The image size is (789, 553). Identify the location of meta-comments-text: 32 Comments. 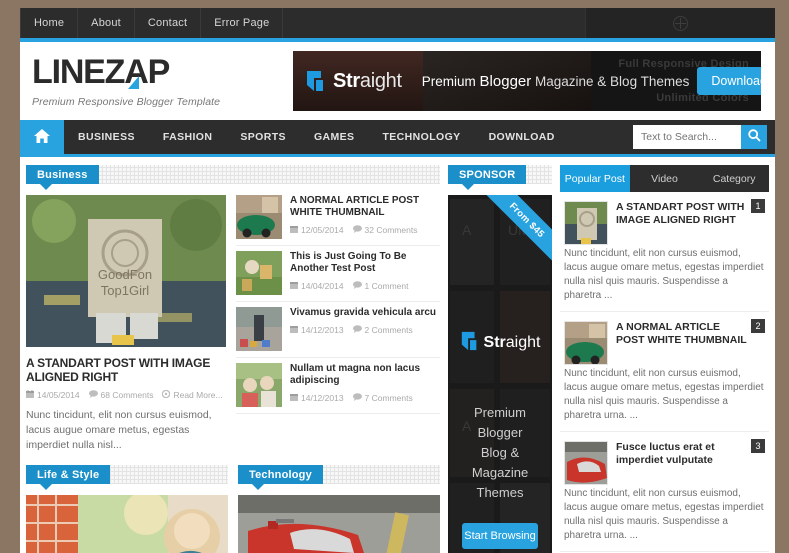
(391, 230).